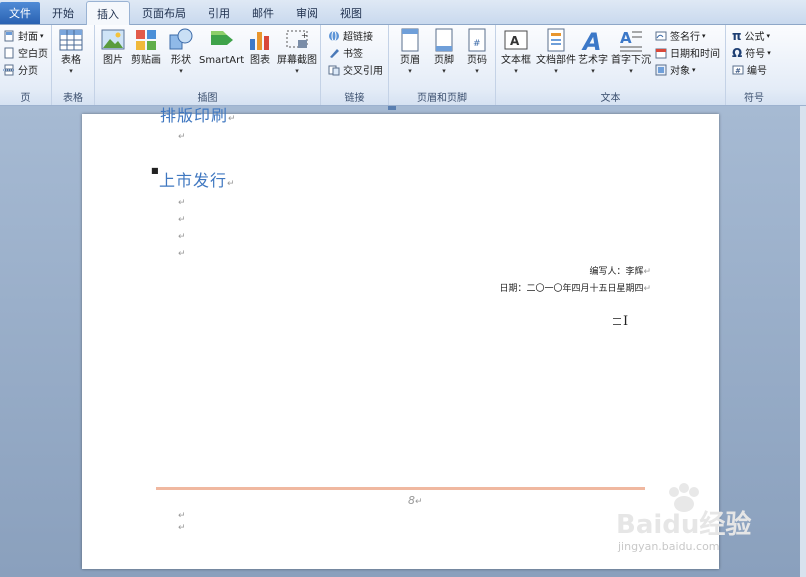 The image size is (806, 577). I want to click on drop-cap-icon: A, so click(631, 40).